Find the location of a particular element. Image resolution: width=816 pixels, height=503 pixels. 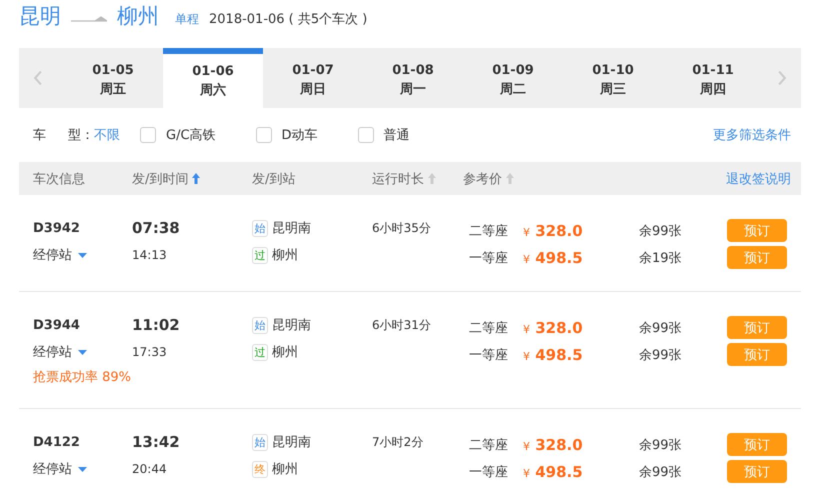

train-number: D3942 is located at coordinates (57, 229).